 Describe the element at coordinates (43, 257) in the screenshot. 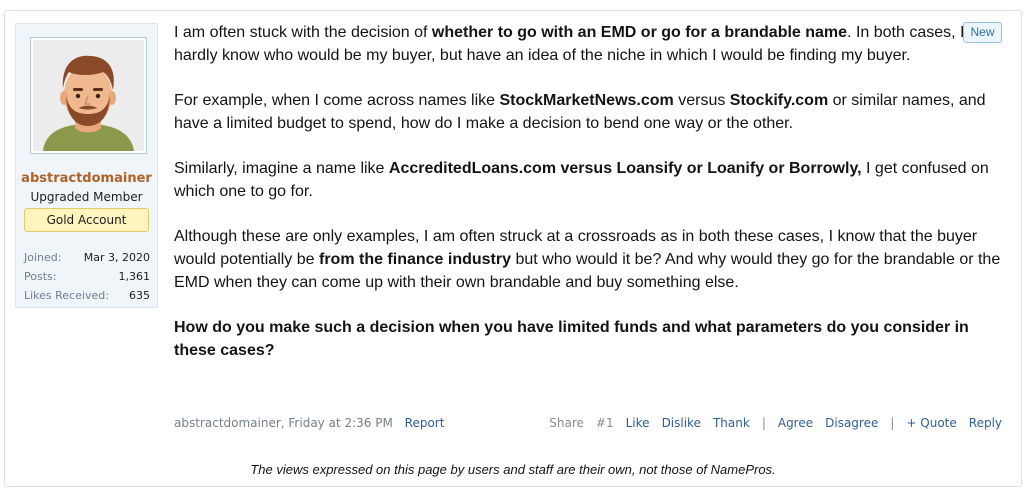

I see `stat-label: Joined:` at that location.